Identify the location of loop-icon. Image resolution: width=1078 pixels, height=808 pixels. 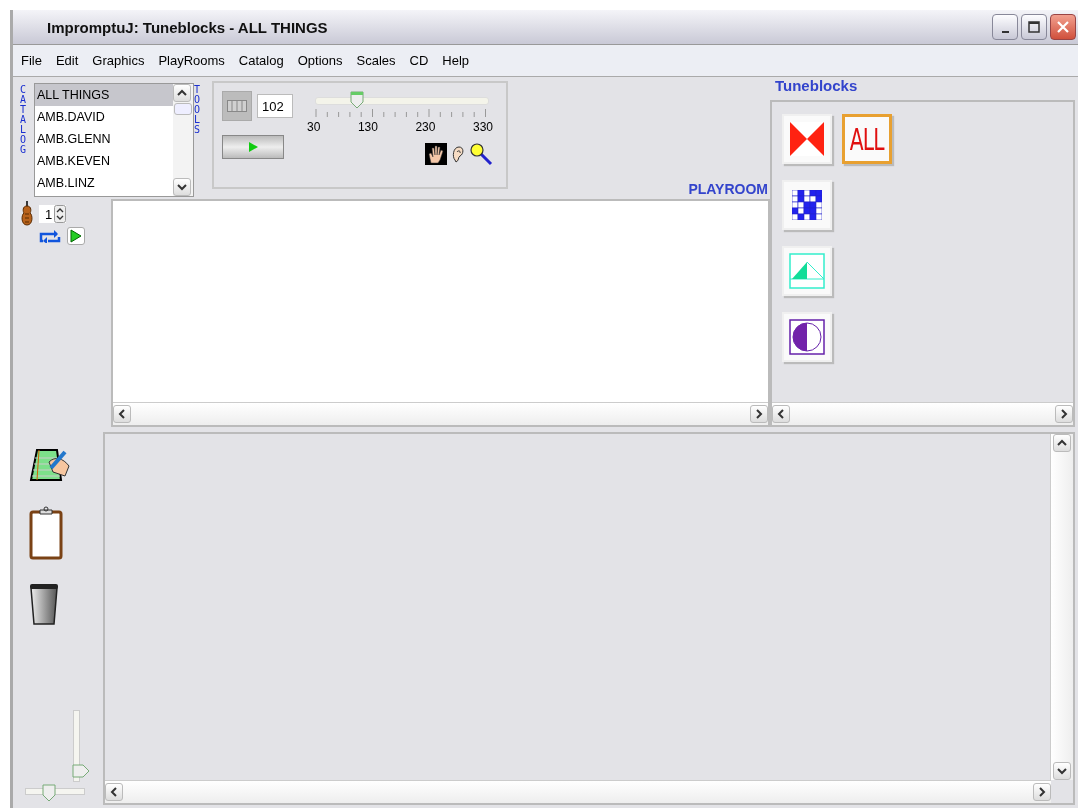
(50, 236).